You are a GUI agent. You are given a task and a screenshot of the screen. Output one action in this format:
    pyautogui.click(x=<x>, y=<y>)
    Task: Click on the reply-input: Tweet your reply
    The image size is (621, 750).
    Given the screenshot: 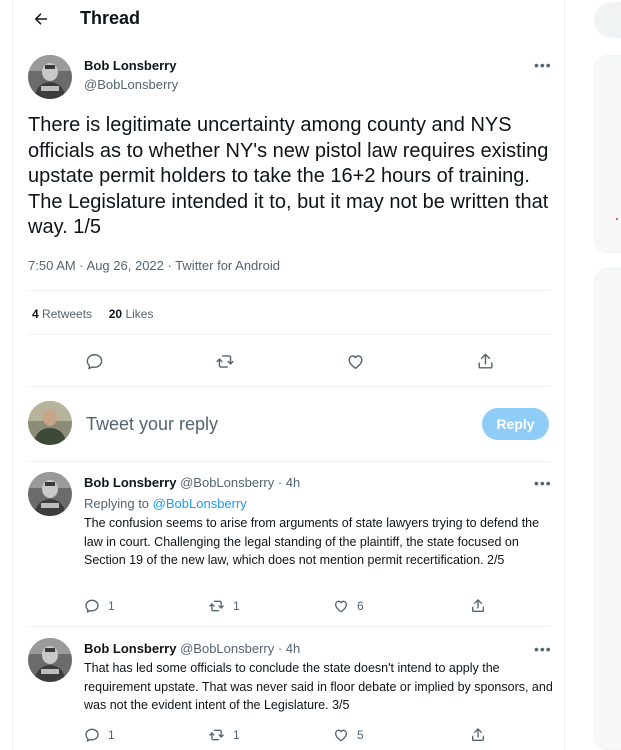 What is the action you would take?
    pyautogui.click(x=152, y=424)
    